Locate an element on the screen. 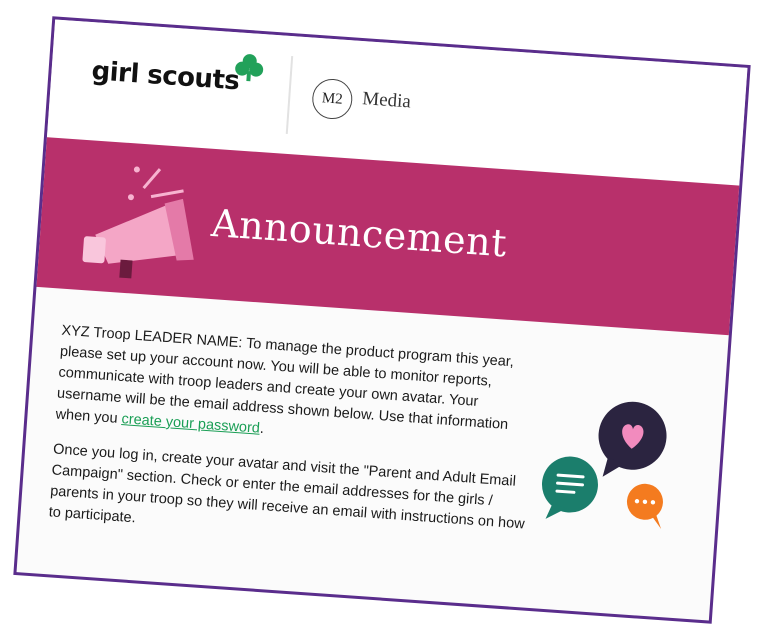 This screenshot has height=643, width=759. megaphone-icon is located at coordinates (138, 222).